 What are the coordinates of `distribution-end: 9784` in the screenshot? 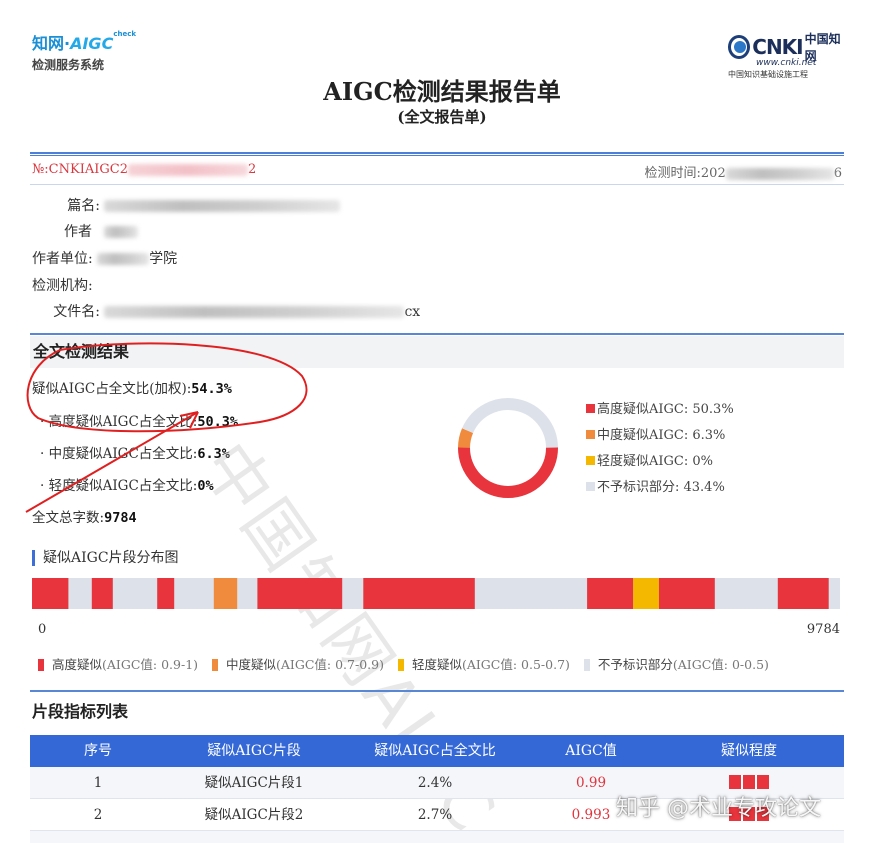 It's located at (823, 629).